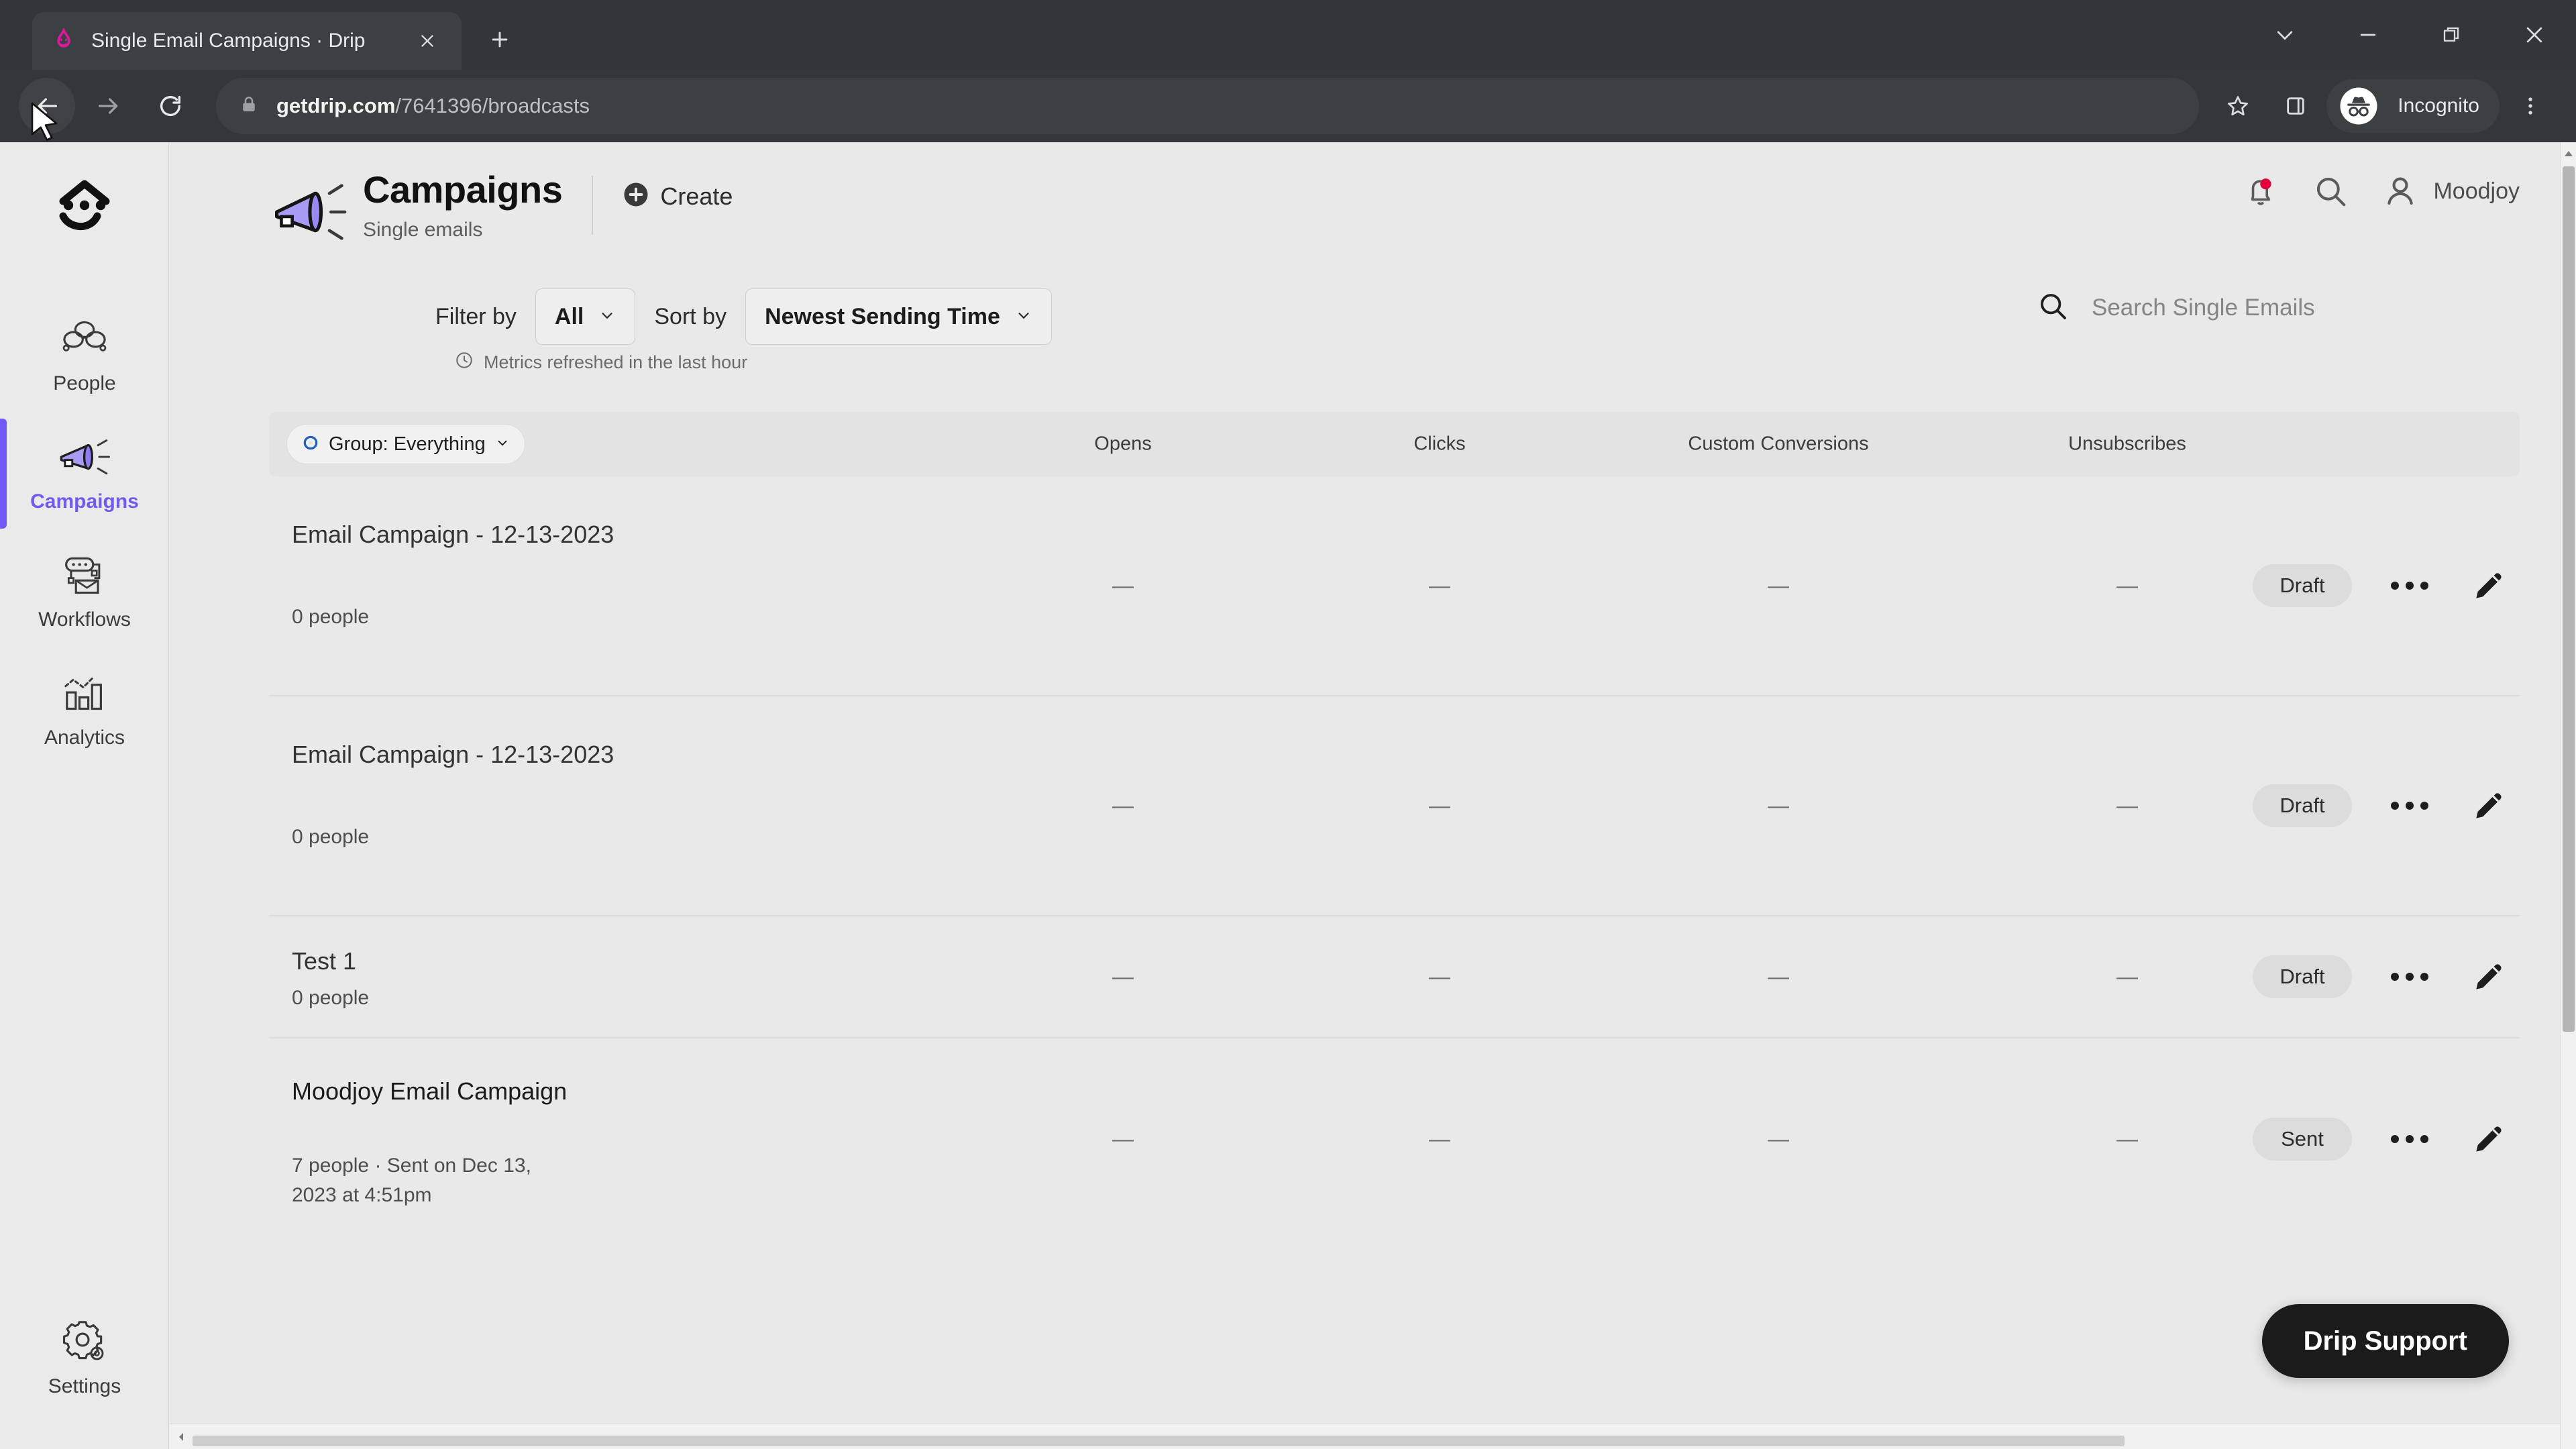 The image size is (2576, 1449). Describe the element at coordinates (228, 41) in the screenshot. I see `tab-title: Single Email Campaigns · Drip` at that location.